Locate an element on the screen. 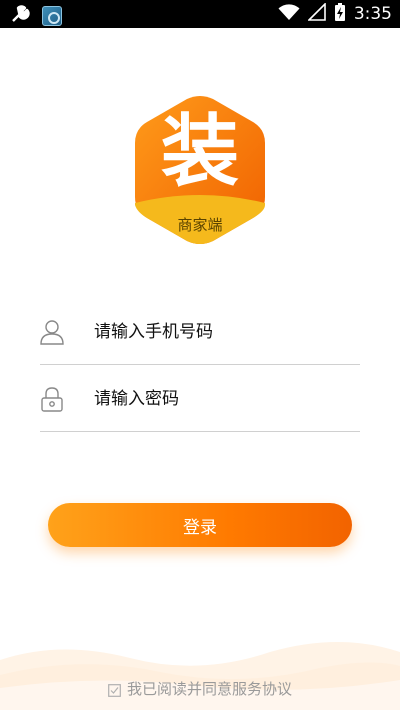 This screenshot has width=400, height=710. login-button: 登录 is located at coordinates (200, 525).